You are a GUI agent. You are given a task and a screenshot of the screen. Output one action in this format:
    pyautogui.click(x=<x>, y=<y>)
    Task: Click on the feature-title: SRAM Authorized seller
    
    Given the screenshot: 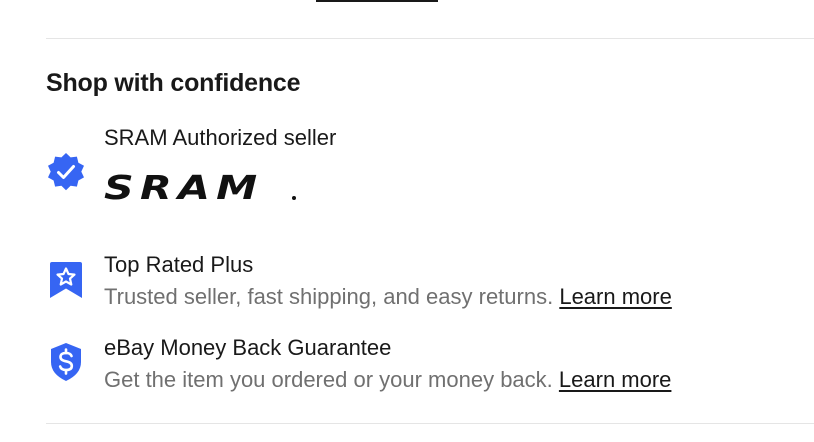 What is the action you would take?
    pyautogui.click(x=220, y=137)
    